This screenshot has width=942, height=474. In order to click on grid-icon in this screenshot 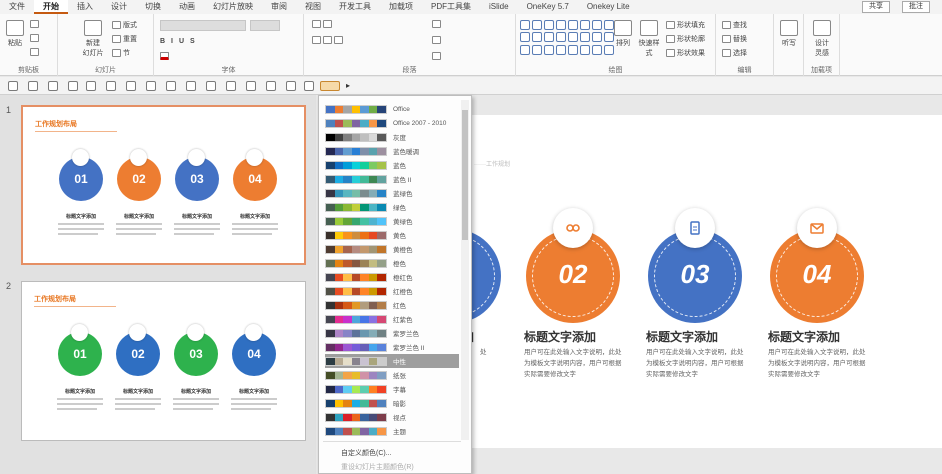, I will do `click(33, 86)`.